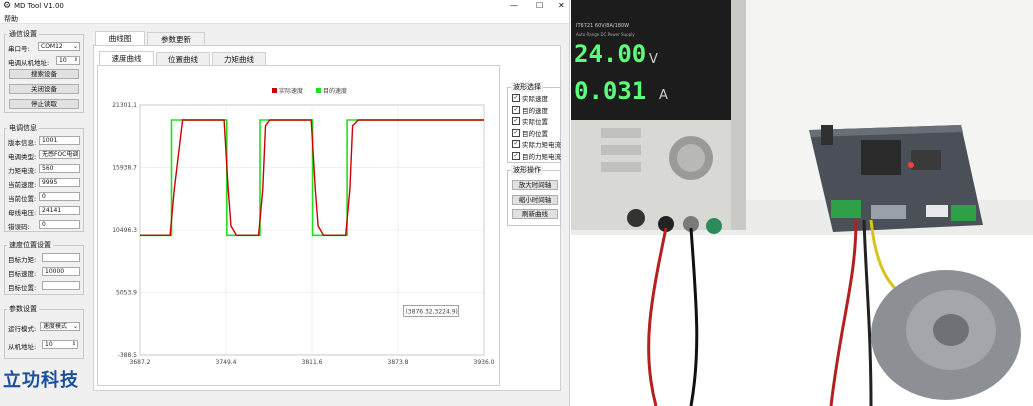 This screenshot has height=406, width=1033. I want to click on psu-voltage-unit: V, so click(653, 59).